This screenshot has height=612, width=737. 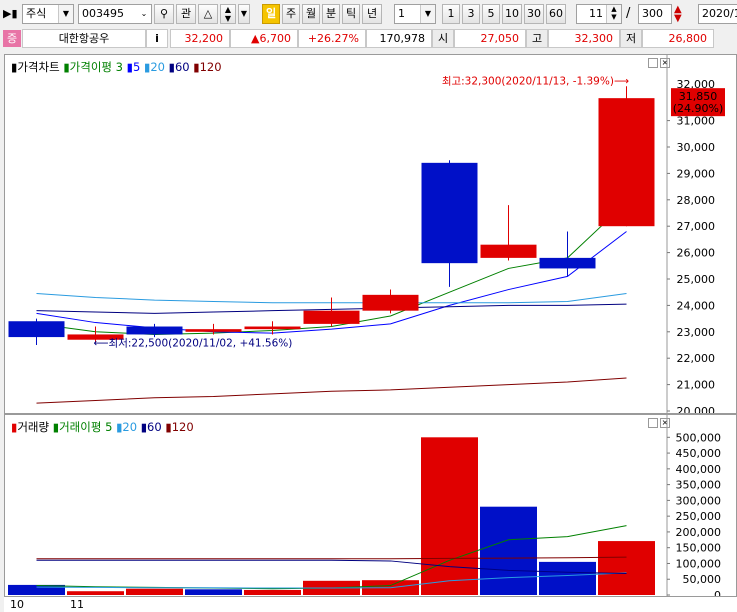 I want to click on period-month-button: 월, so click(x=311, y=14).